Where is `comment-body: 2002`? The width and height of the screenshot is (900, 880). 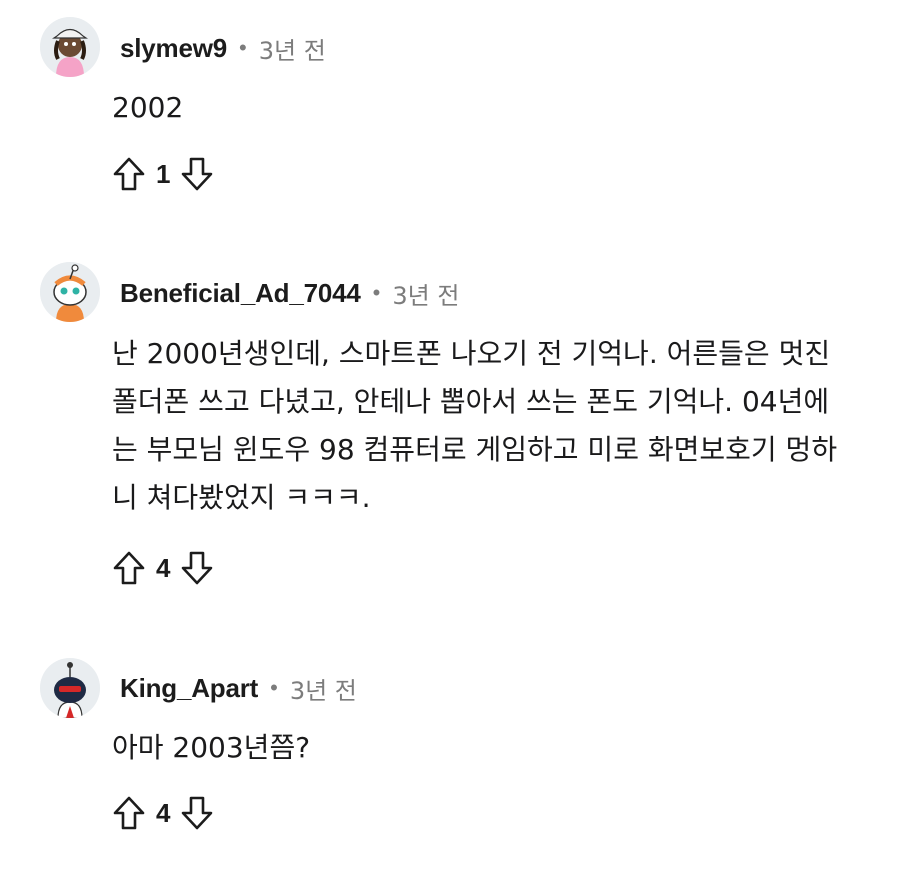 comment-body: 2002 is located at coordinates (148, 107).